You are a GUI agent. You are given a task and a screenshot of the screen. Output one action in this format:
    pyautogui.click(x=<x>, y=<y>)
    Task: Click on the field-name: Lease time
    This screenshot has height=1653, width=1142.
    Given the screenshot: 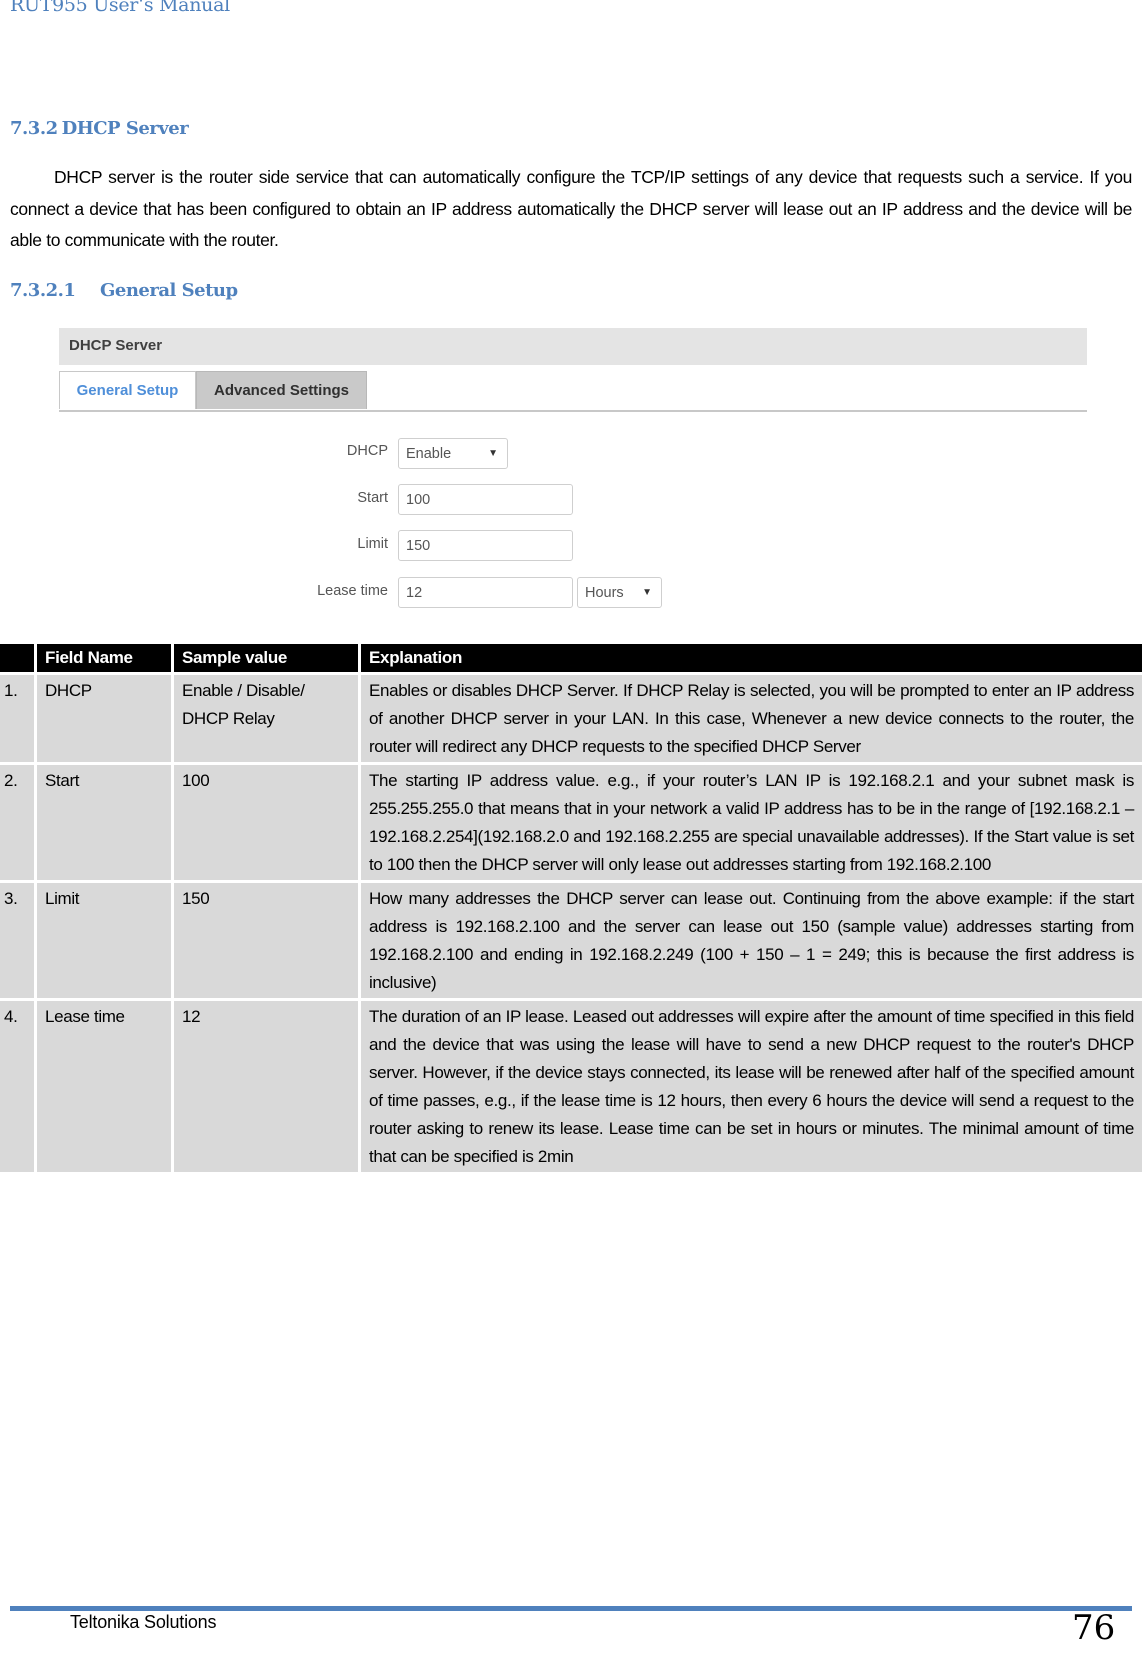 What is the action you would take?
    pyautogui.click(x=104, y=1086)
    